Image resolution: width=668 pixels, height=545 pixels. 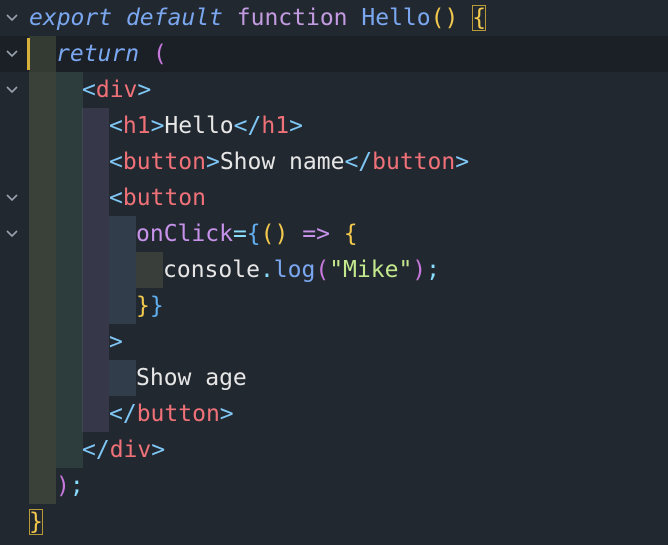 I want to click on code-line: );, so click(x=334, y=486).